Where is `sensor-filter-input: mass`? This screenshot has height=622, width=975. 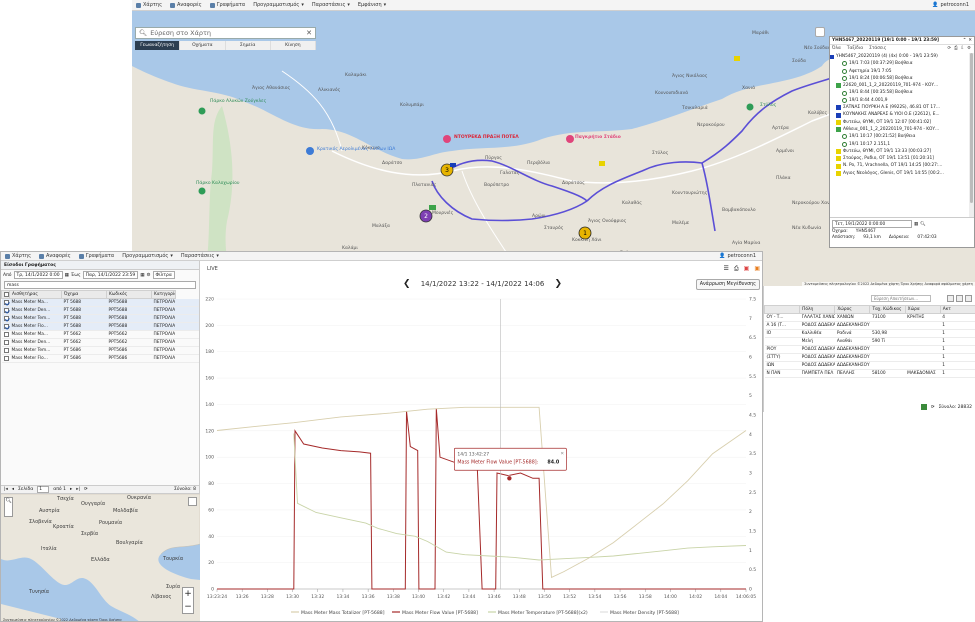 sensor-filter-input: mass is located at coordinates (100, 285).